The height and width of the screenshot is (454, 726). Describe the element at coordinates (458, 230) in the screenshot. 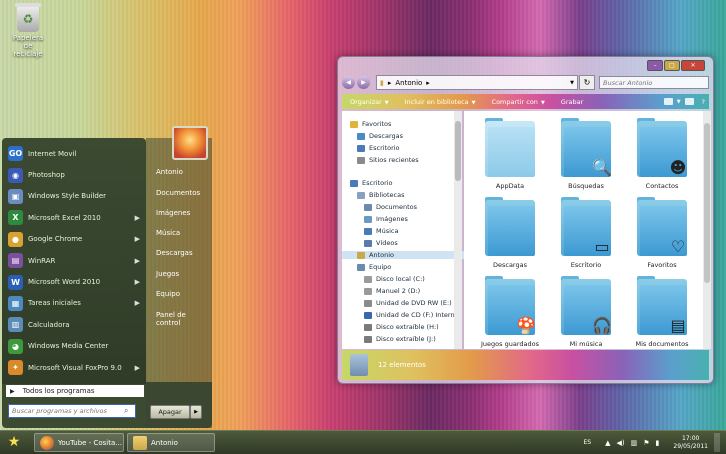

I see `navigation-scrollbar` at that location.